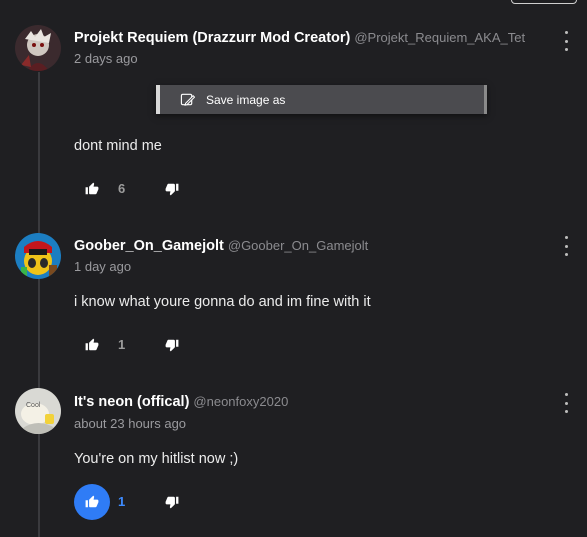  What do you see at coordinates (102, 266) in the screenshot?
I see `timestamp: 1 day ago` at bounding box center [102, 266].